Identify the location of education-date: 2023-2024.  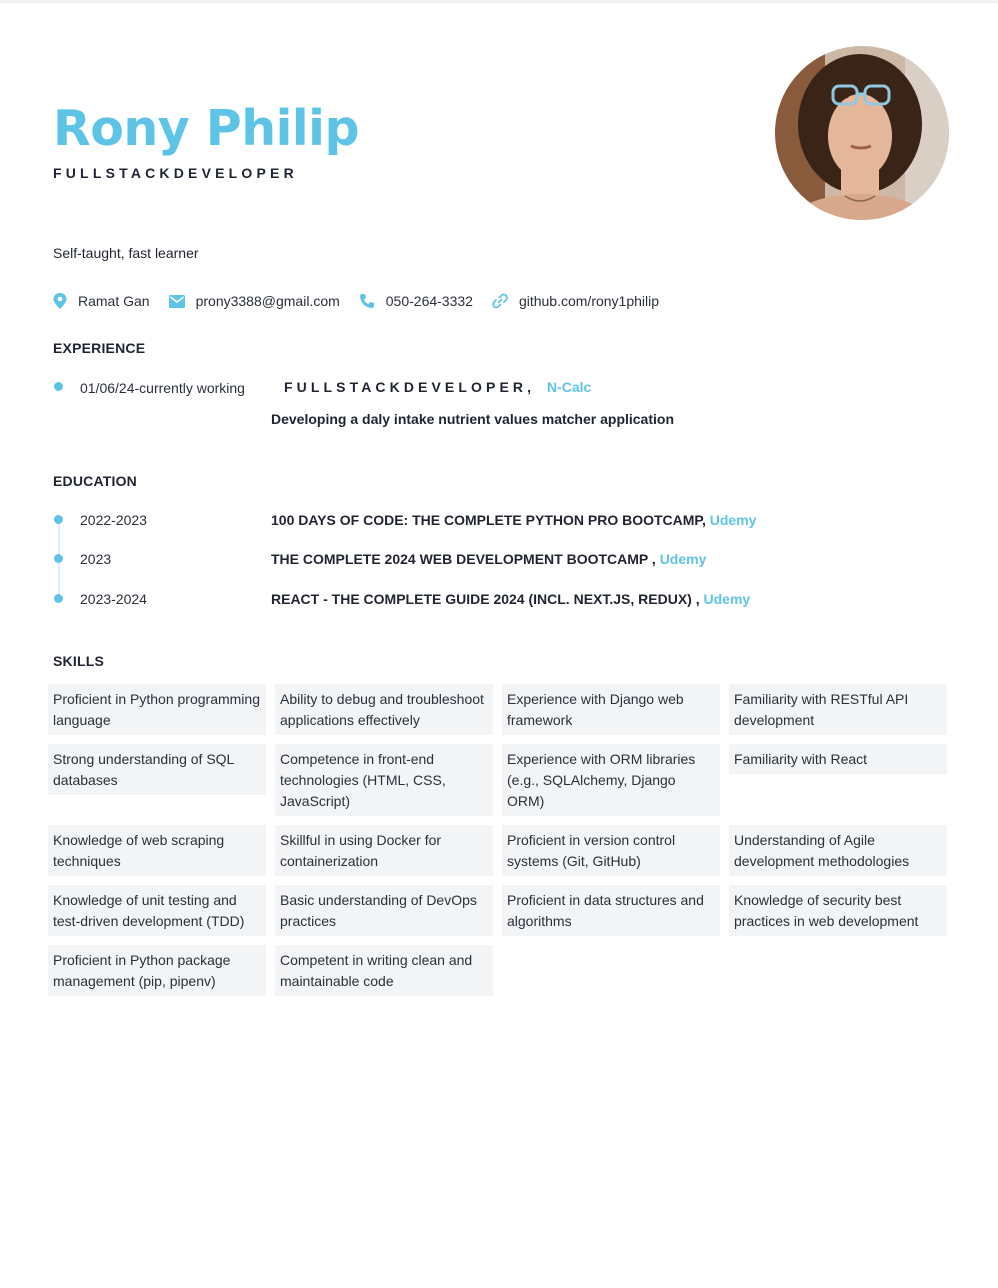
(113, 599).